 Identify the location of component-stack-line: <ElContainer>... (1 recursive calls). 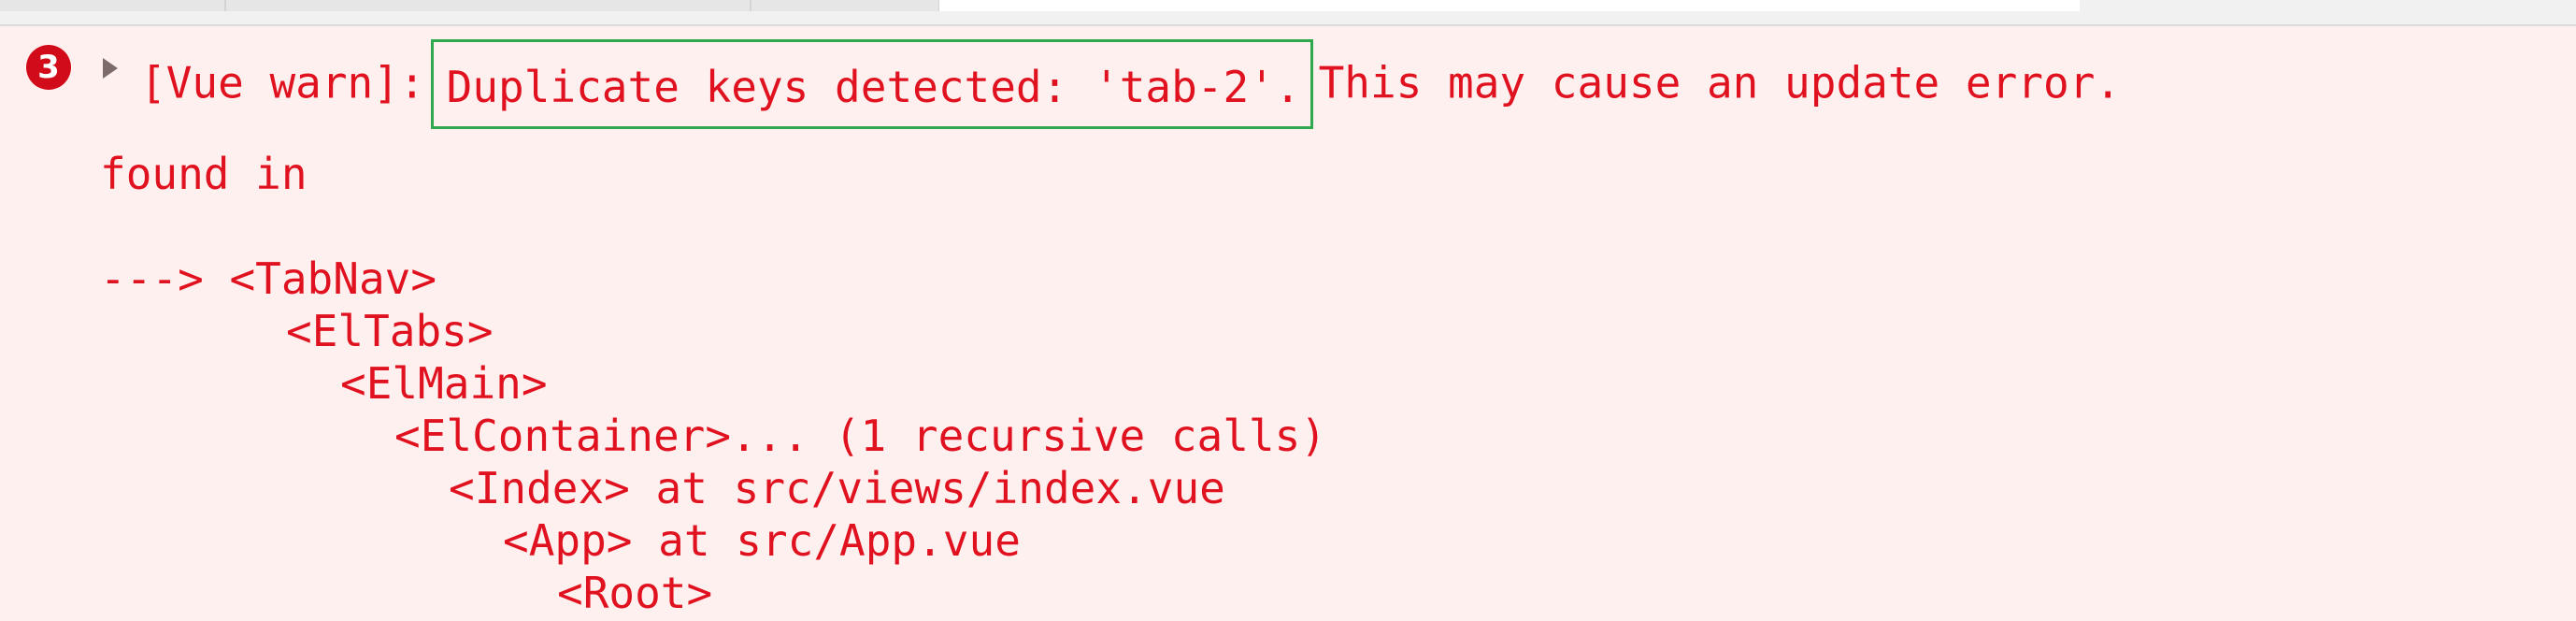
(860, 436).